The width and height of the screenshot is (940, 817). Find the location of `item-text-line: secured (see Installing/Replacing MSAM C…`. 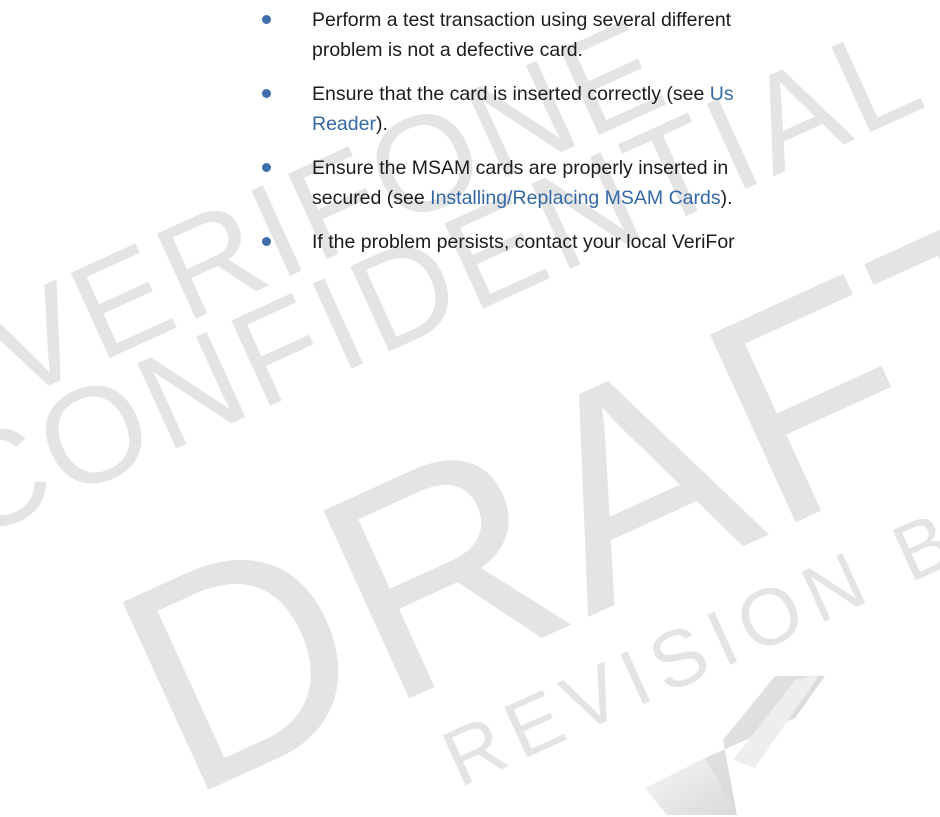

item-text-line: secured (see Installing/Replacing MSAM C… is located at coordinates (626, 198).